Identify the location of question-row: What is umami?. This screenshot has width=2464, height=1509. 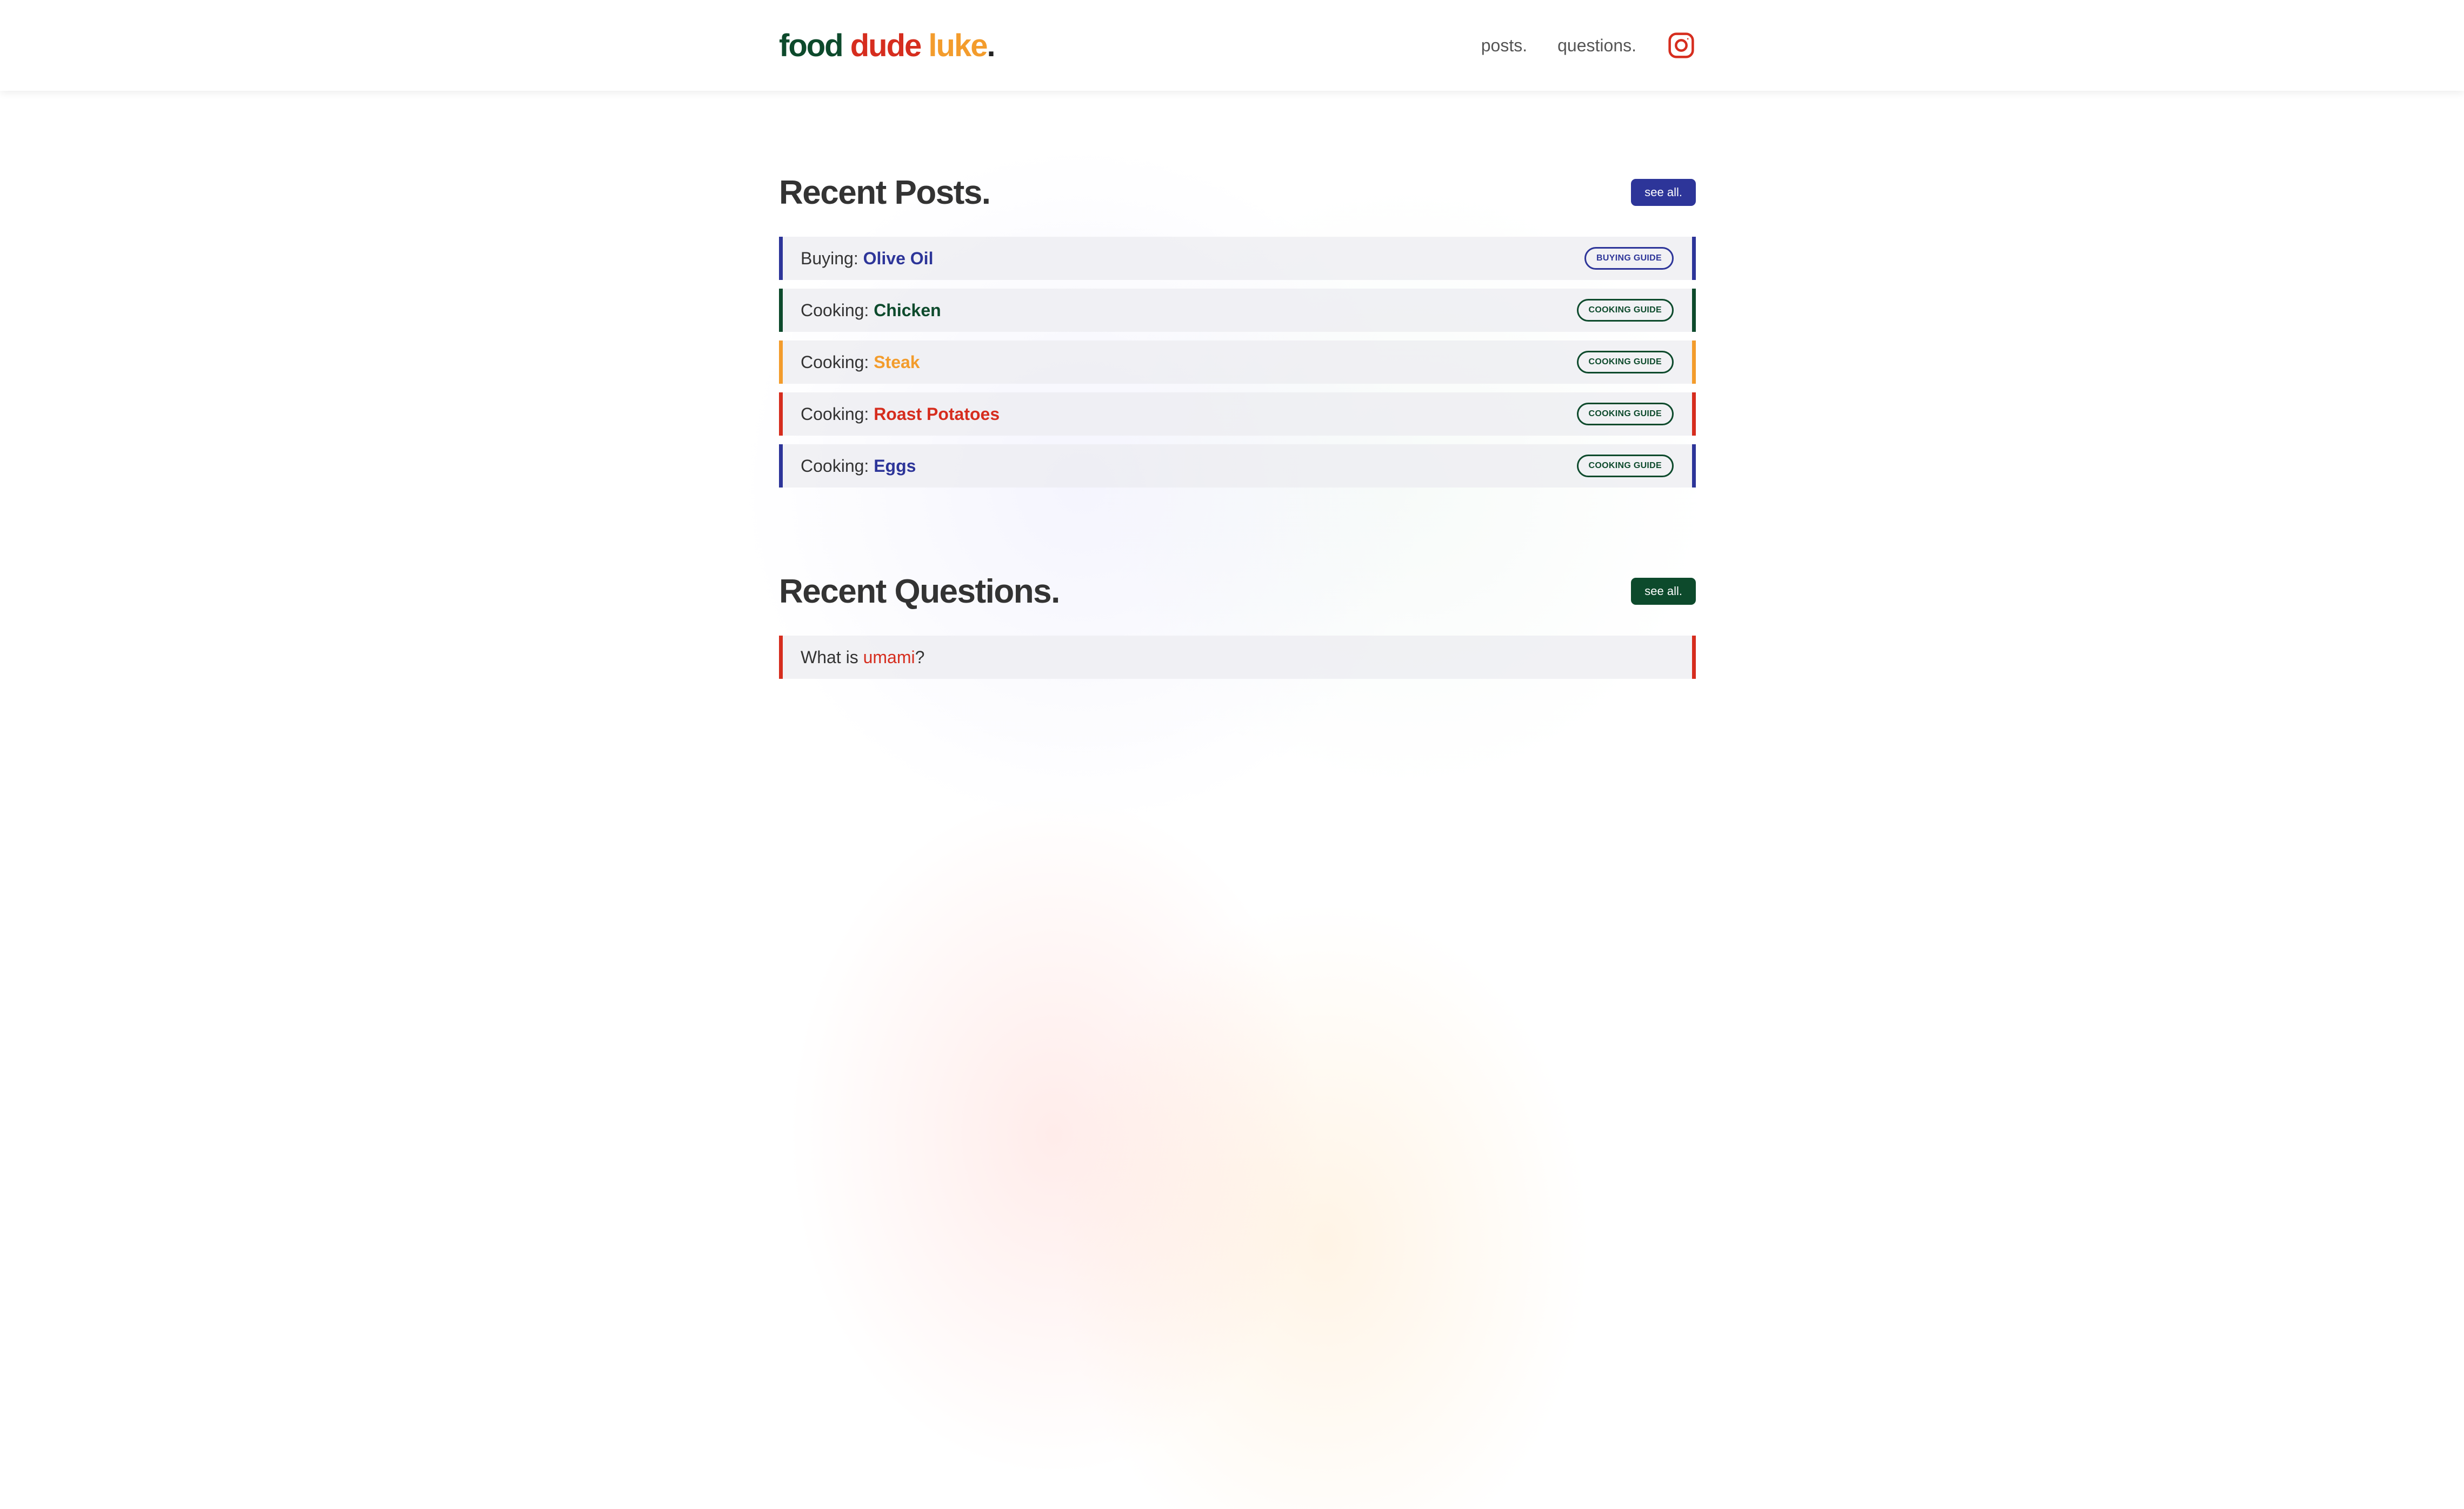
(1238, 657).